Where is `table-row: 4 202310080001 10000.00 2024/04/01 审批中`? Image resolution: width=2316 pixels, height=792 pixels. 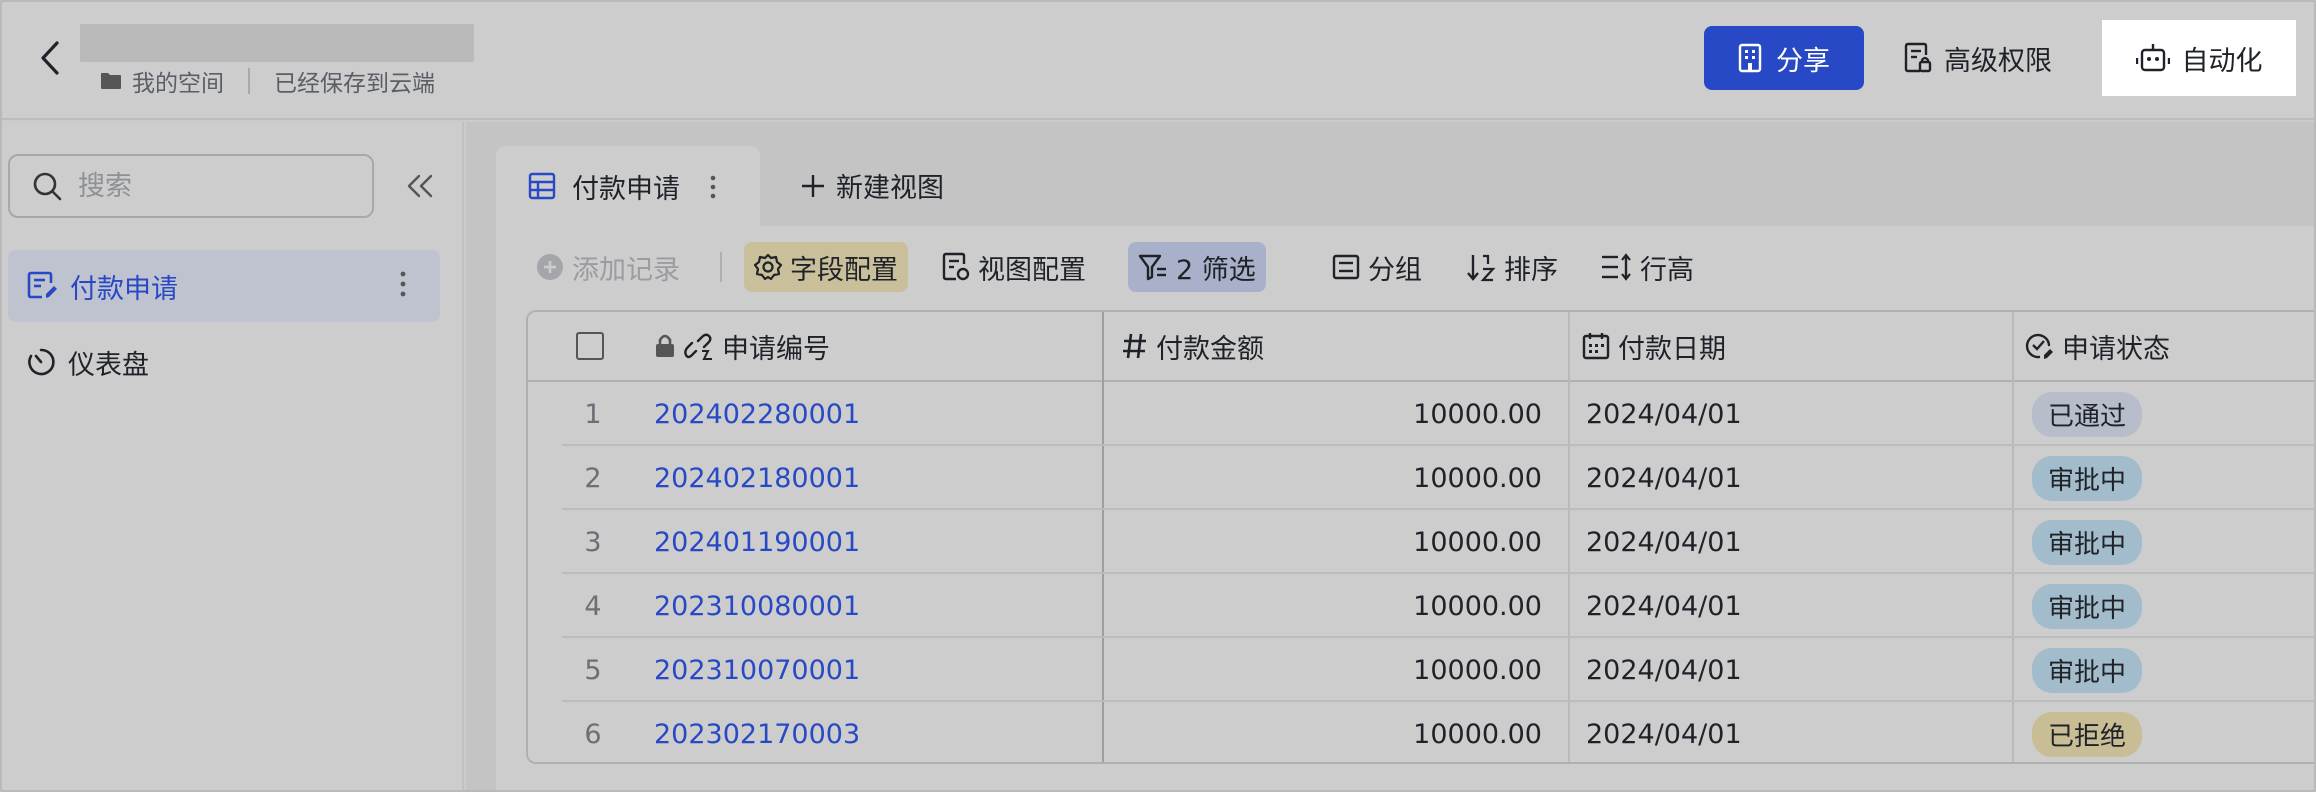 table-row: 4 202310080001 10000.00 2024/04/01 审批中 is located at coordinates (1422, 606).